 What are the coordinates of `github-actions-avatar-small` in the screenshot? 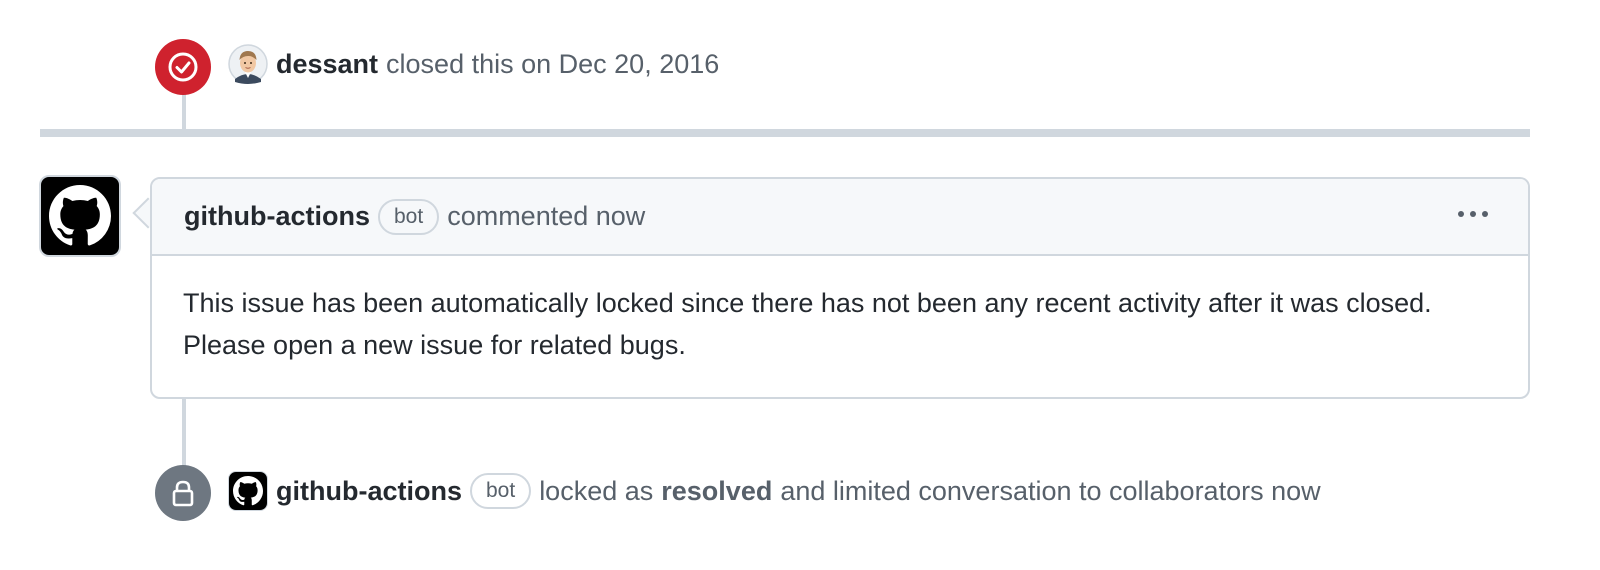 It's located at (248, 491).